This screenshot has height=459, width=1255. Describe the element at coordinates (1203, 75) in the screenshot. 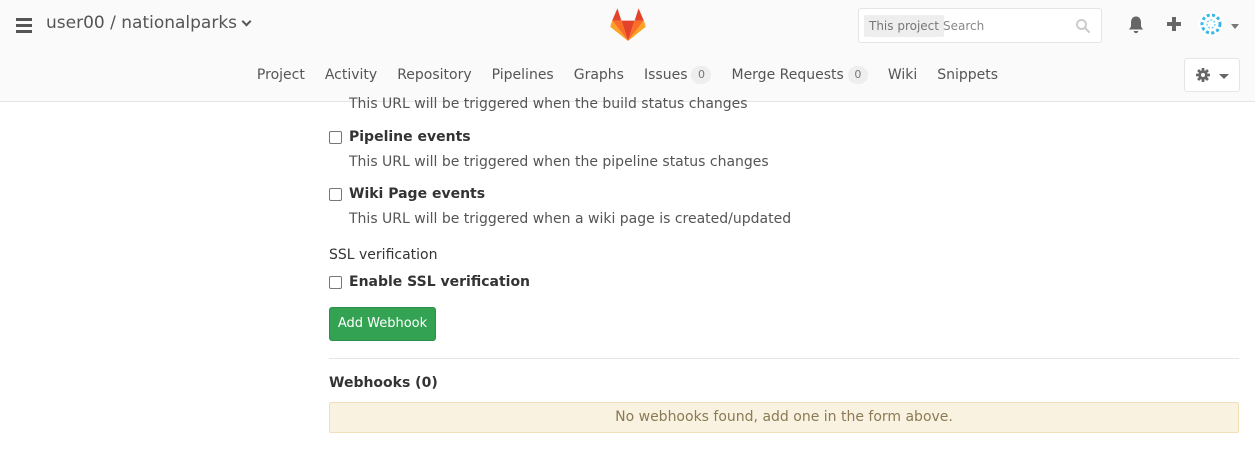

I see `gear-icon` at that location.